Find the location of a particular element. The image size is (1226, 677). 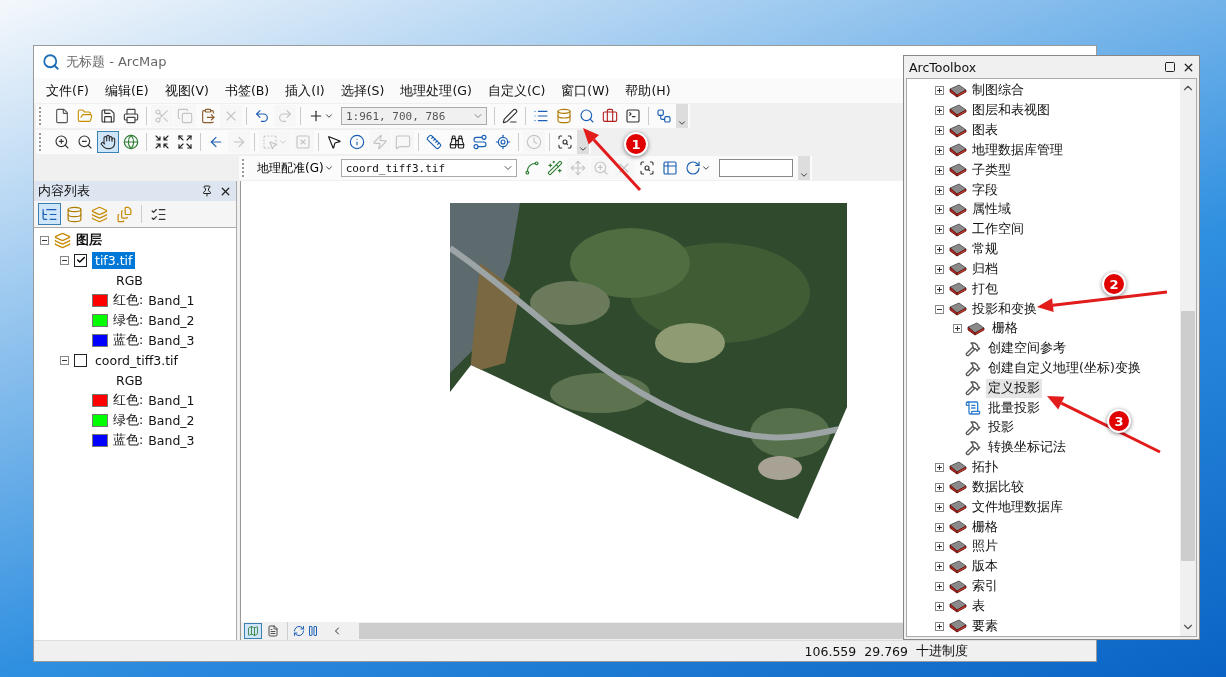

georeferencing-menu: 地理配准(G) is located at coordinates (295, 168).